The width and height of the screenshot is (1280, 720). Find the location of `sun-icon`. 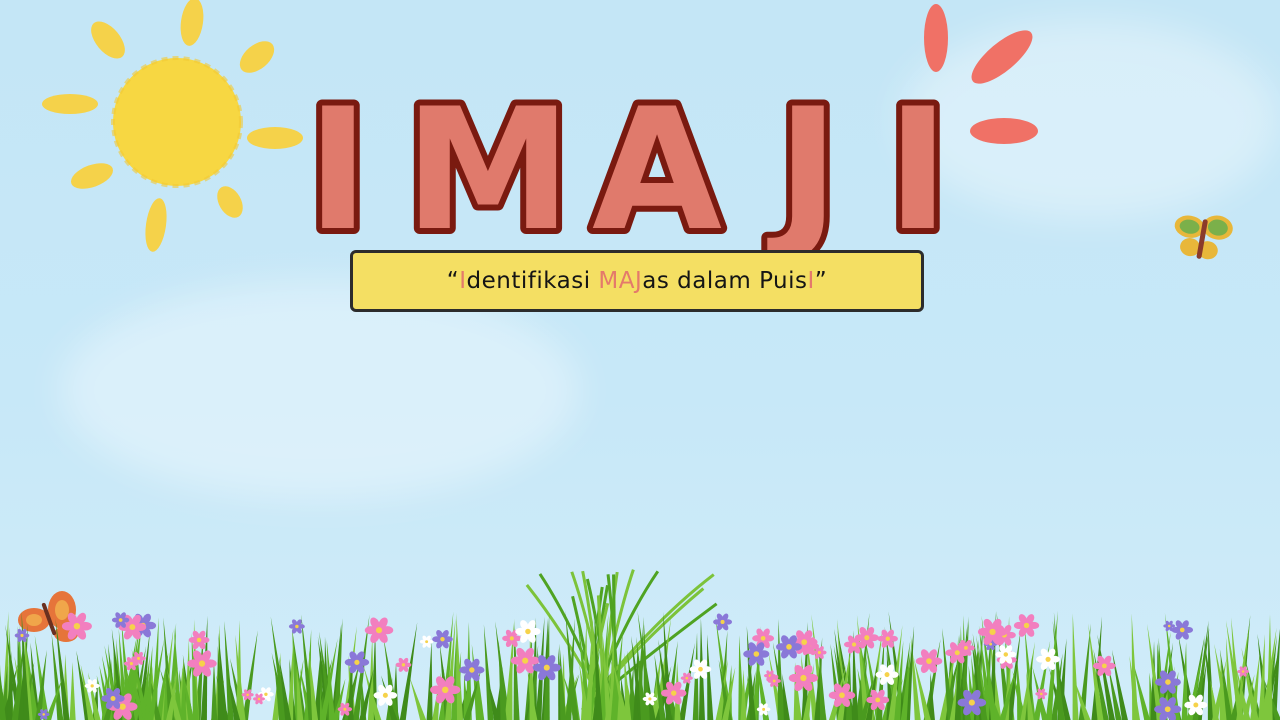

sun-icon is located at coordinates (172, 126).